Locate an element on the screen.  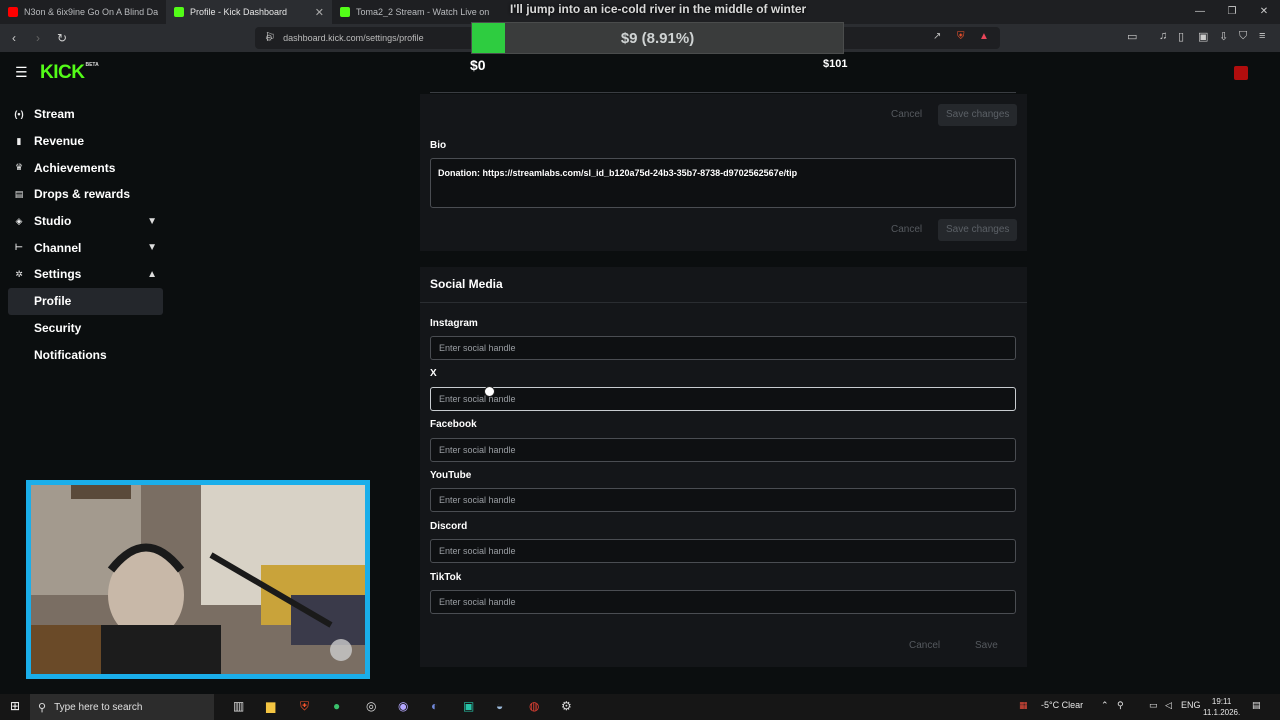
file-explorer-icon: ▆ is located at coordinates (270, 706).